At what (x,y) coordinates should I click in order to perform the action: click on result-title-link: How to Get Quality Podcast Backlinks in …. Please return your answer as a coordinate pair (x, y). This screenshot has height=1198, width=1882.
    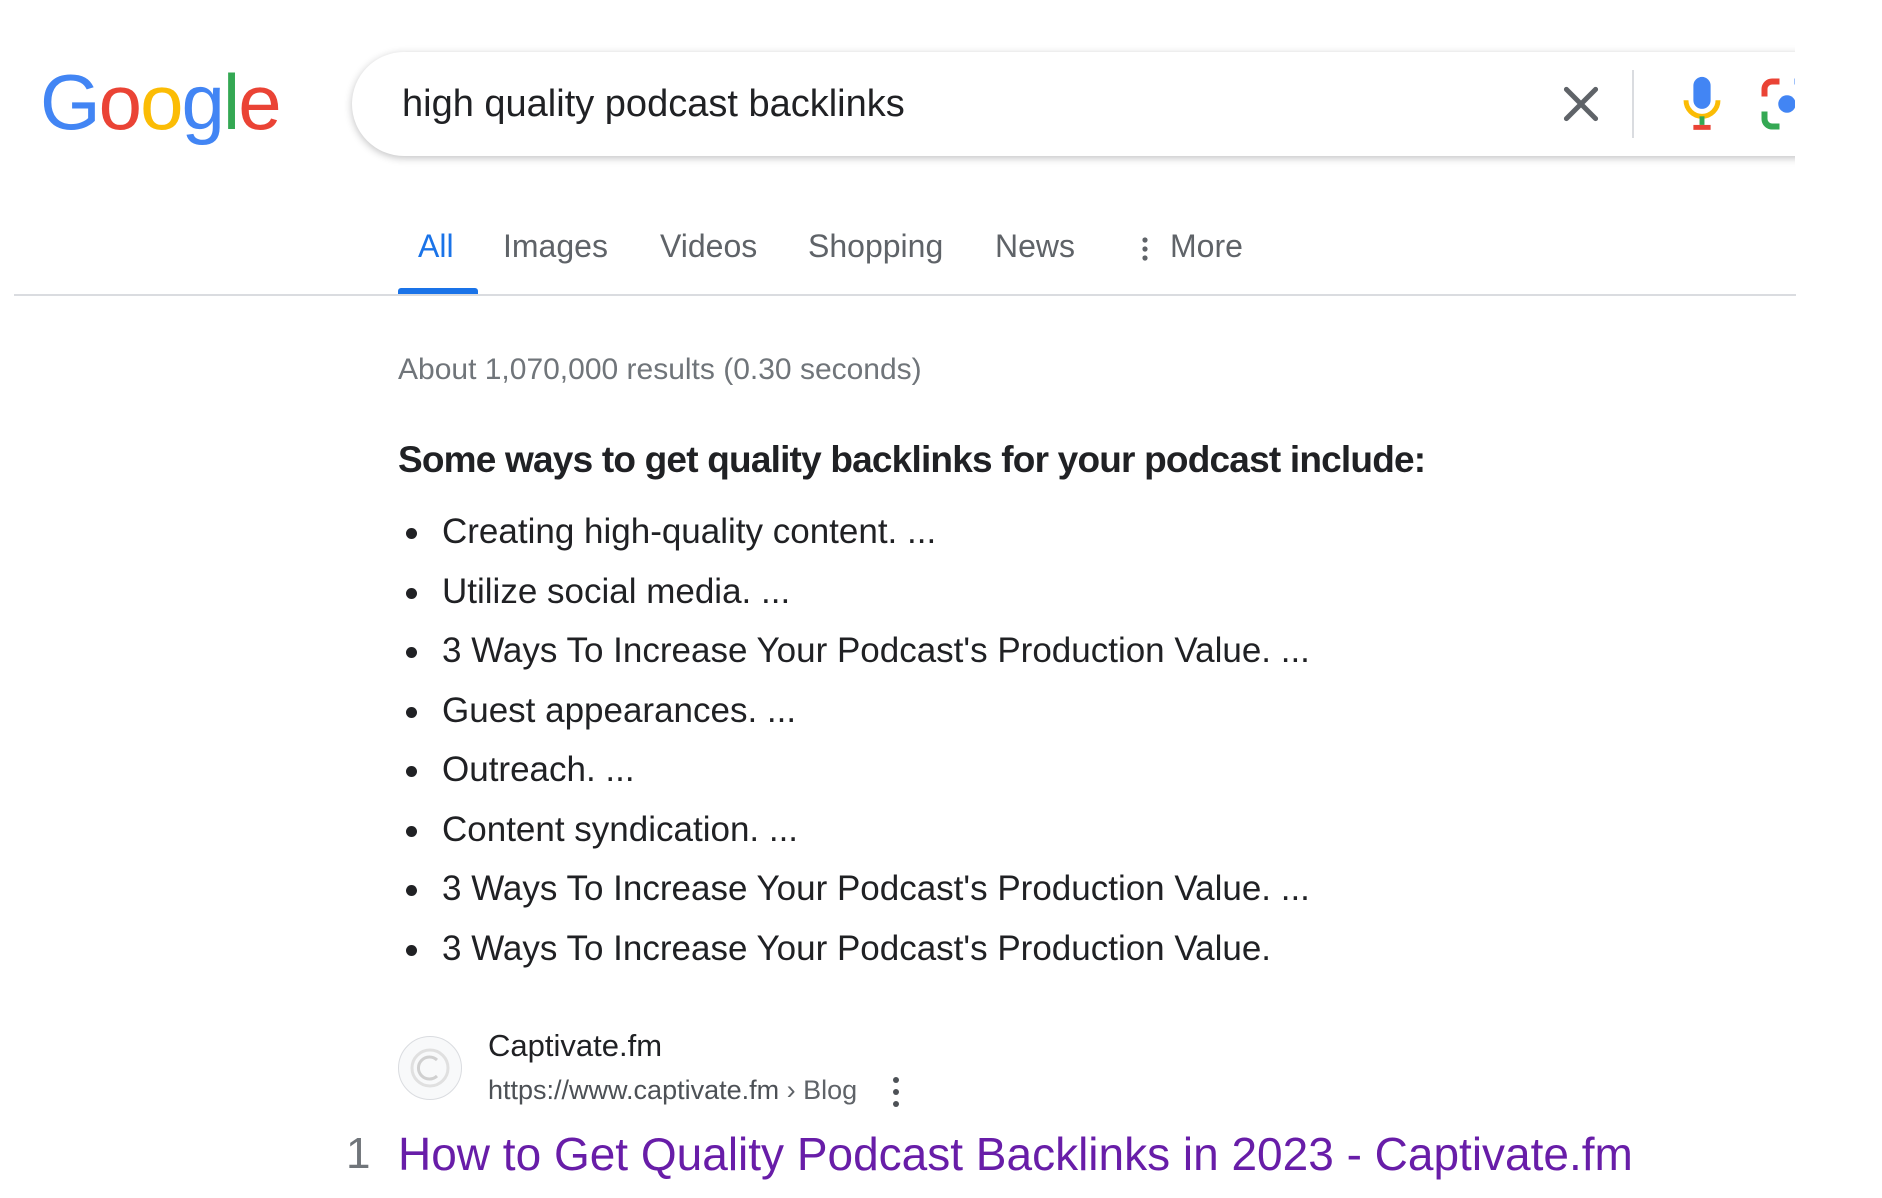
    Looking at the image, I should click on (1015, 1154).